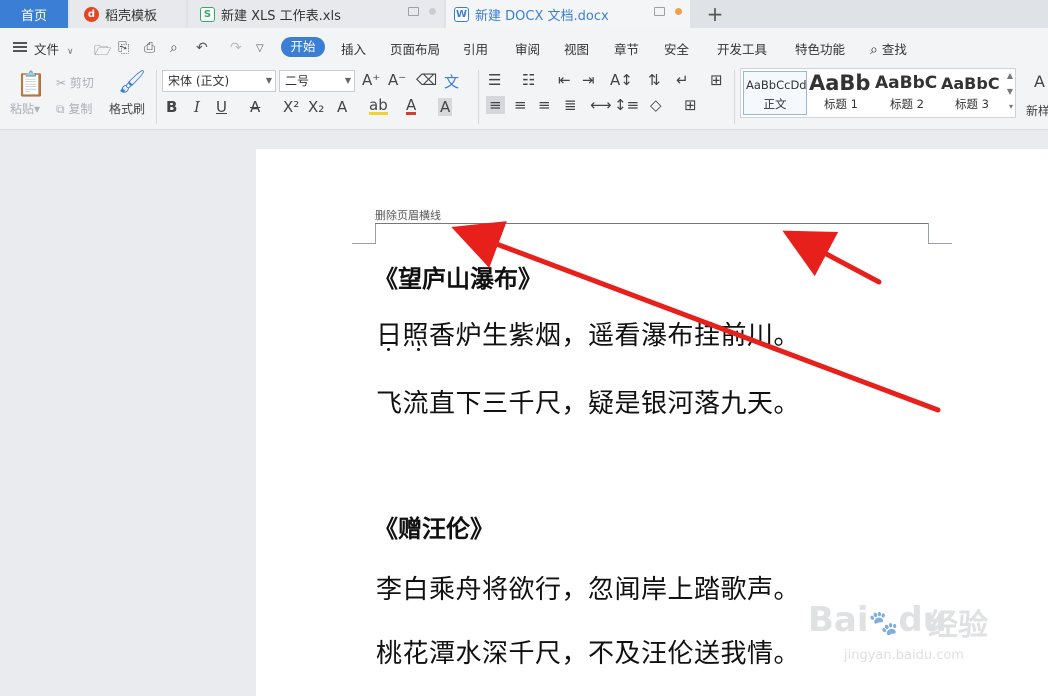 The width and height of the screenshot is (1048, 696). I want to click on new-style-button: 新样, so click(1037, 110).